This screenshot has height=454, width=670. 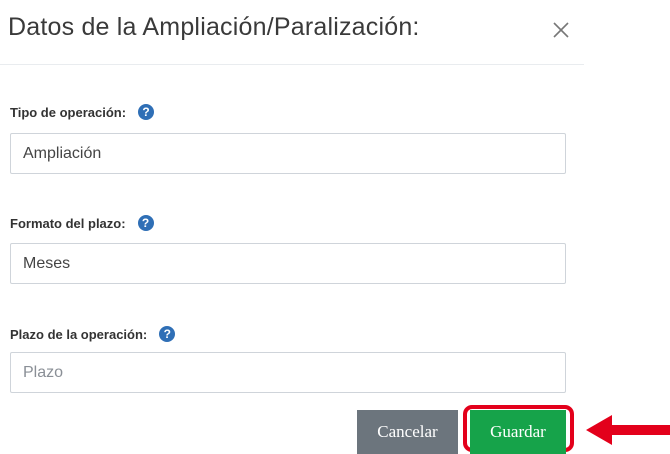 I want to click on close-icon, so click(x=561, y=30).